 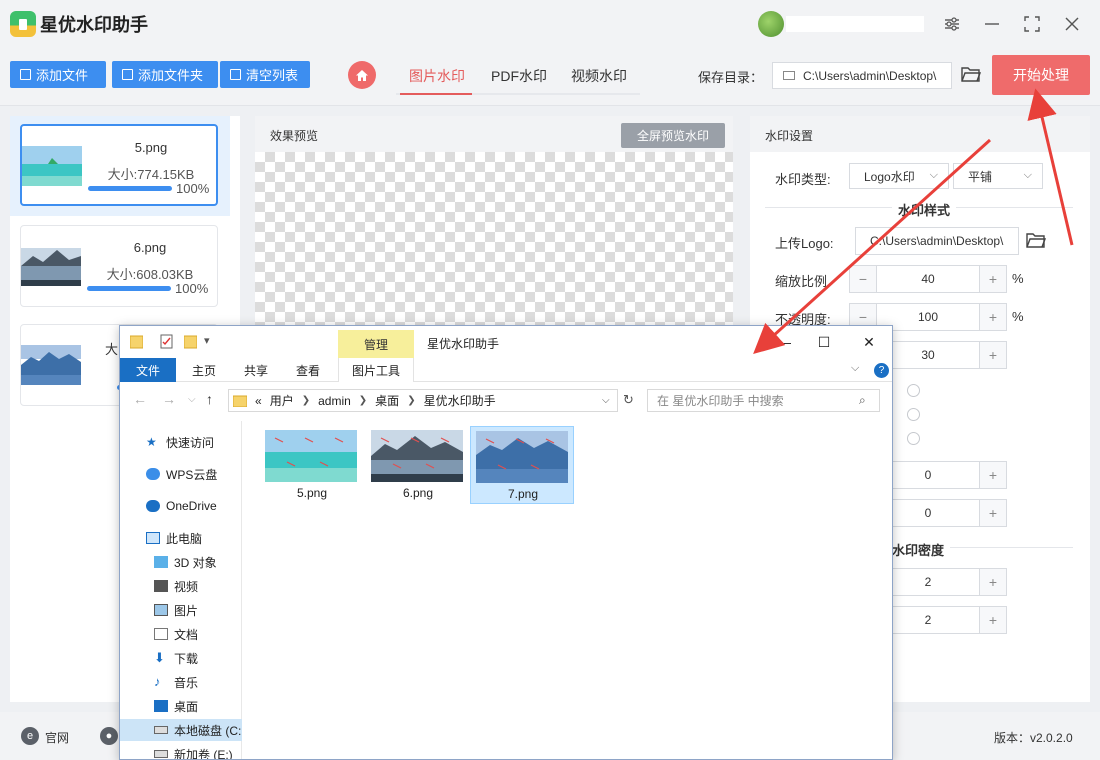 I want to click on file-name: 5.png, so click(x=151, y=147).